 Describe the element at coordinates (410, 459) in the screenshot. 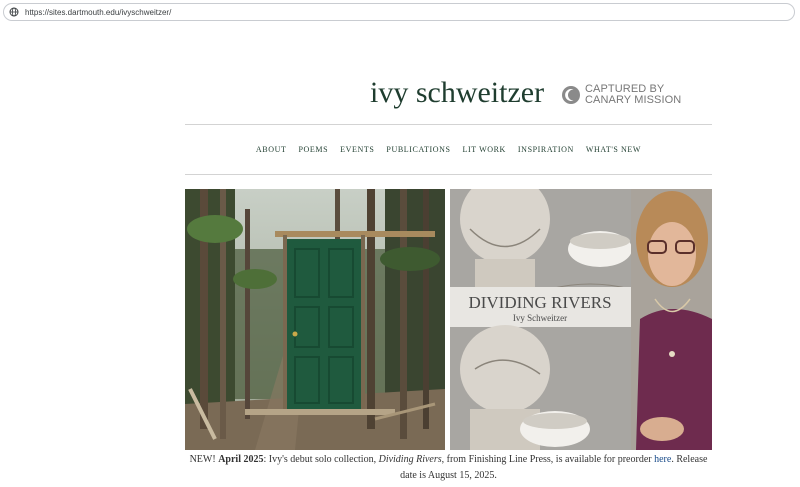

I see `book-title: Dividing Rivers` at that location.